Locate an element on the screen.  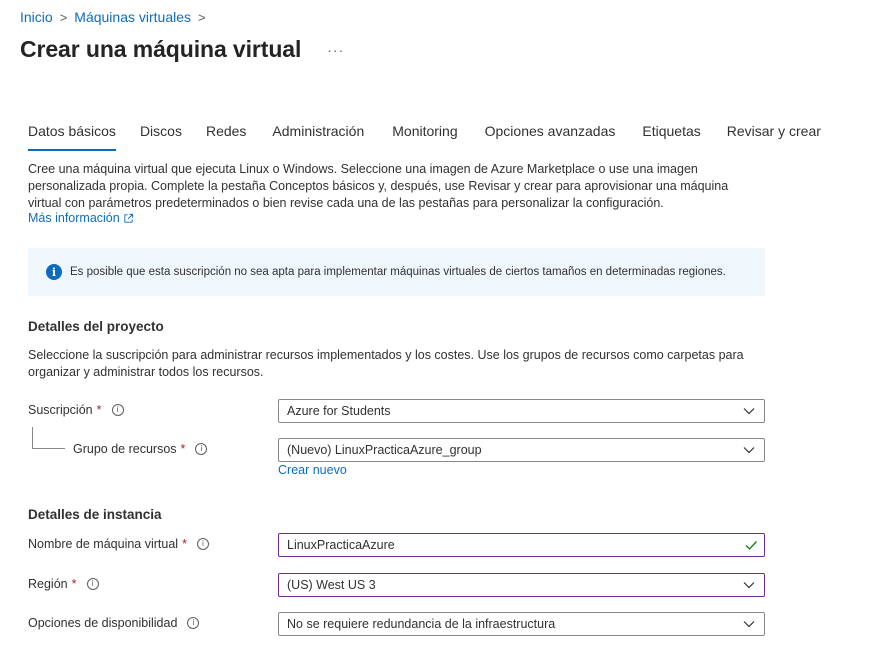
availability-label: Opciones de disponibilidad i is located at coordinates (114, 623).